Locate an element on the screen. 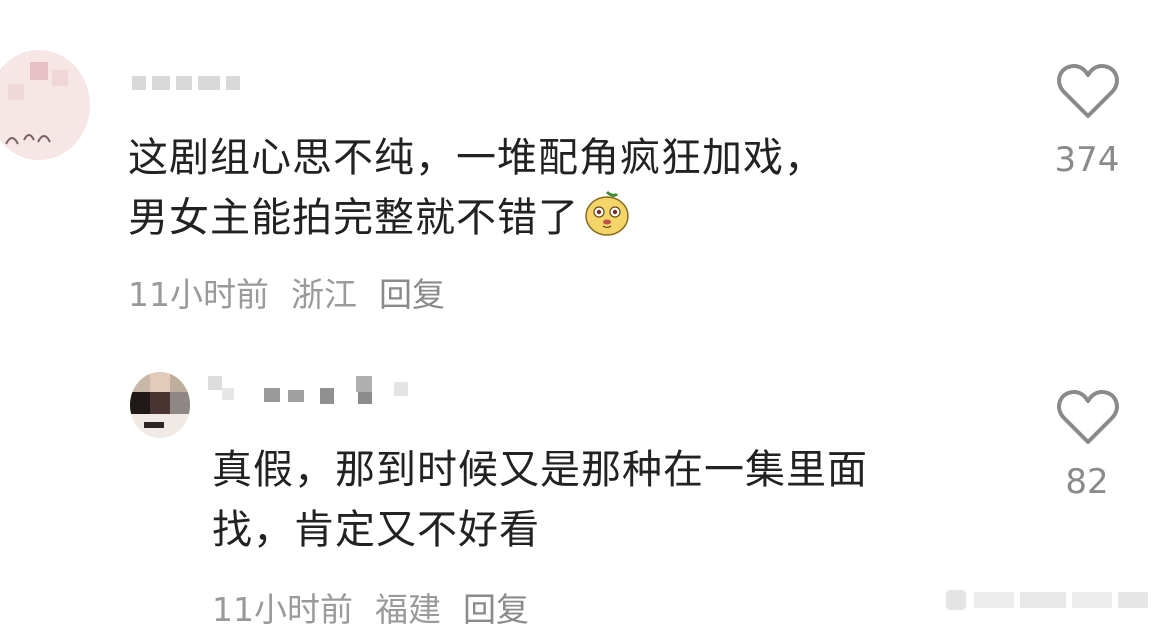 This screenshot has height=631, width=1170. comment-1-line-2-text: 男女主能拍完整就不错了 is located at coordinates (353, 218).